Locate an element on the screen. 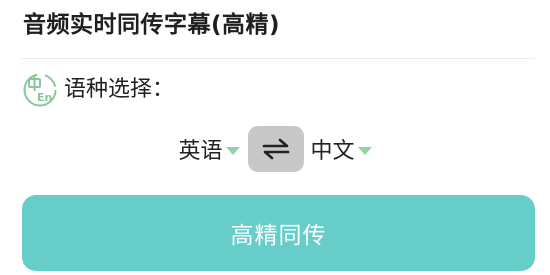  svg-text: En is located at coordinates (44, 97).